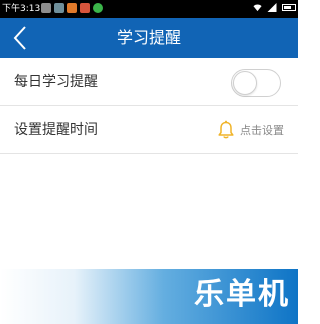 Image resolution: width=320 pixels, height=324 pixels. I want to click on reminder-time-row: 设置提醒时间 点击设置, so click(149, 130).